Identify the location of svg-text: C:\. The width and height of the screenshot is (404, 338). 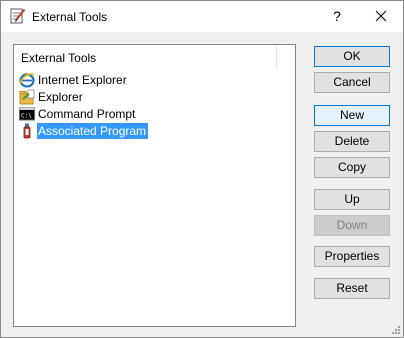
(26, 116).